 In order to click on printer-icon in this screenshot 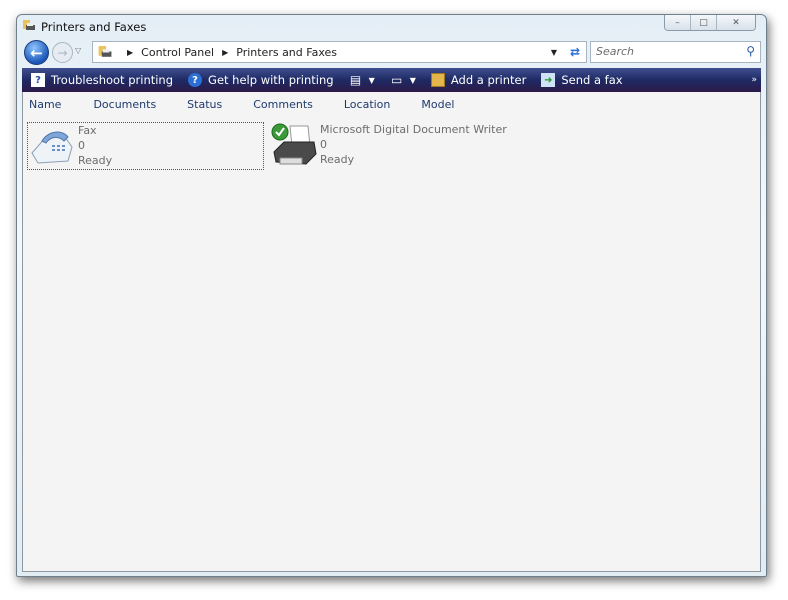, I will do `click(294, 144)`.